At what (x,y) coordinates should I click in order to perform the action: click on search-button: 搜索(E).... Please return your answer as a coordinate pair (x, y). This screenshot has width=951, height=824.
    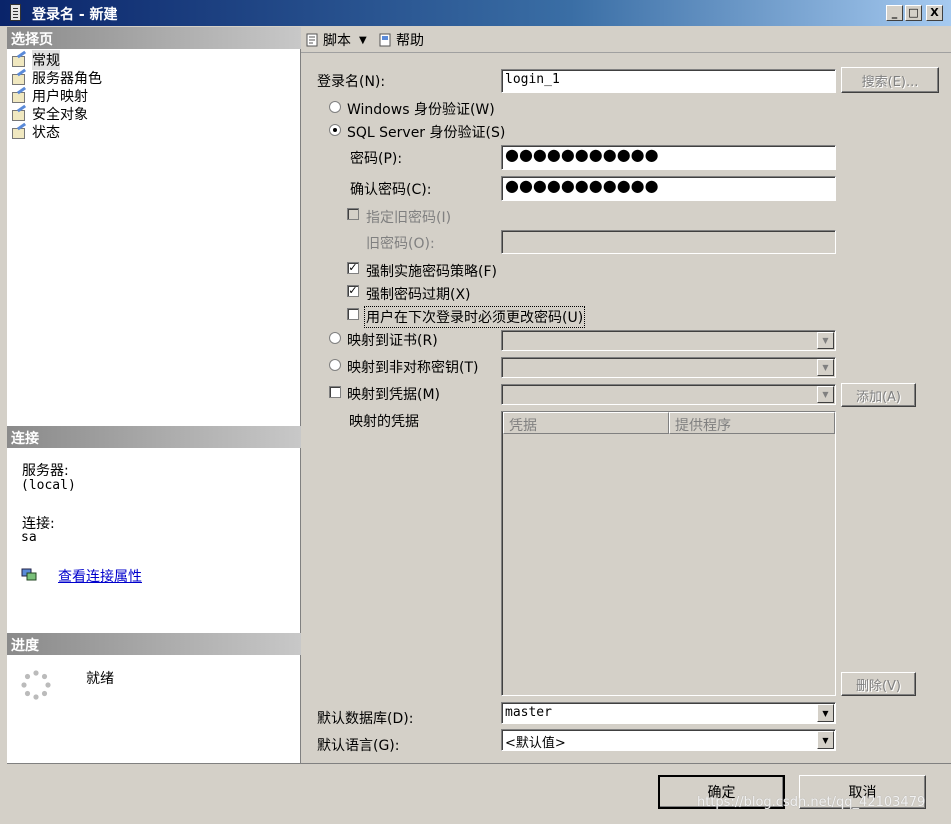
    Looking at the image, I should click on (890, 80).